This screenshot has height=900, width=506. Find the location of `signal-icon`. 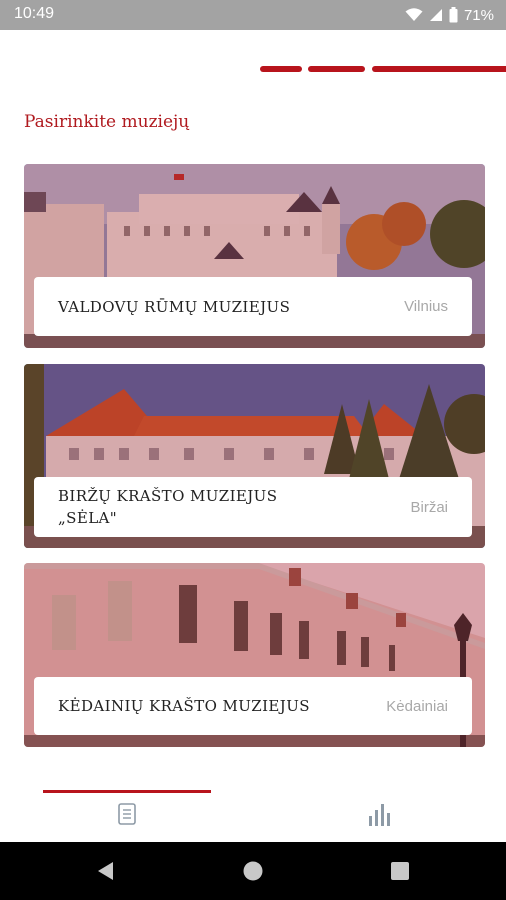

signal-icon is located at coordinates (436, 15).